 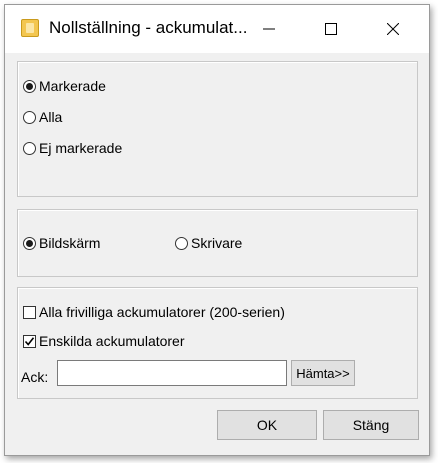 I want to click on checkbox-individual: Enskilda ackumulatorer, so click(x=104, y=341).